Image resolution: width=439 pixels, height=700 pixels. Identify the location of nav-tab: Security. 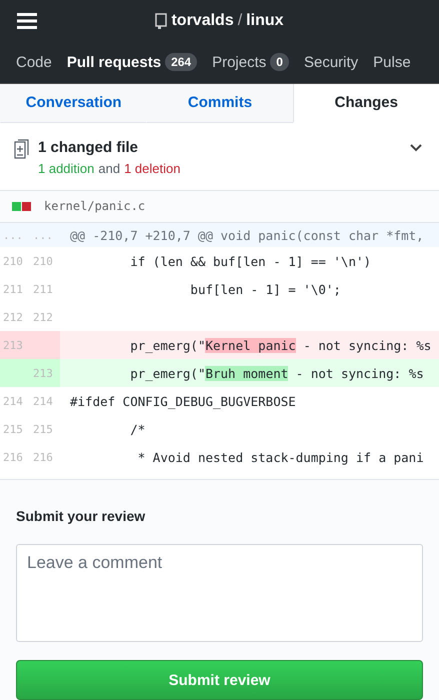
(331, 62).